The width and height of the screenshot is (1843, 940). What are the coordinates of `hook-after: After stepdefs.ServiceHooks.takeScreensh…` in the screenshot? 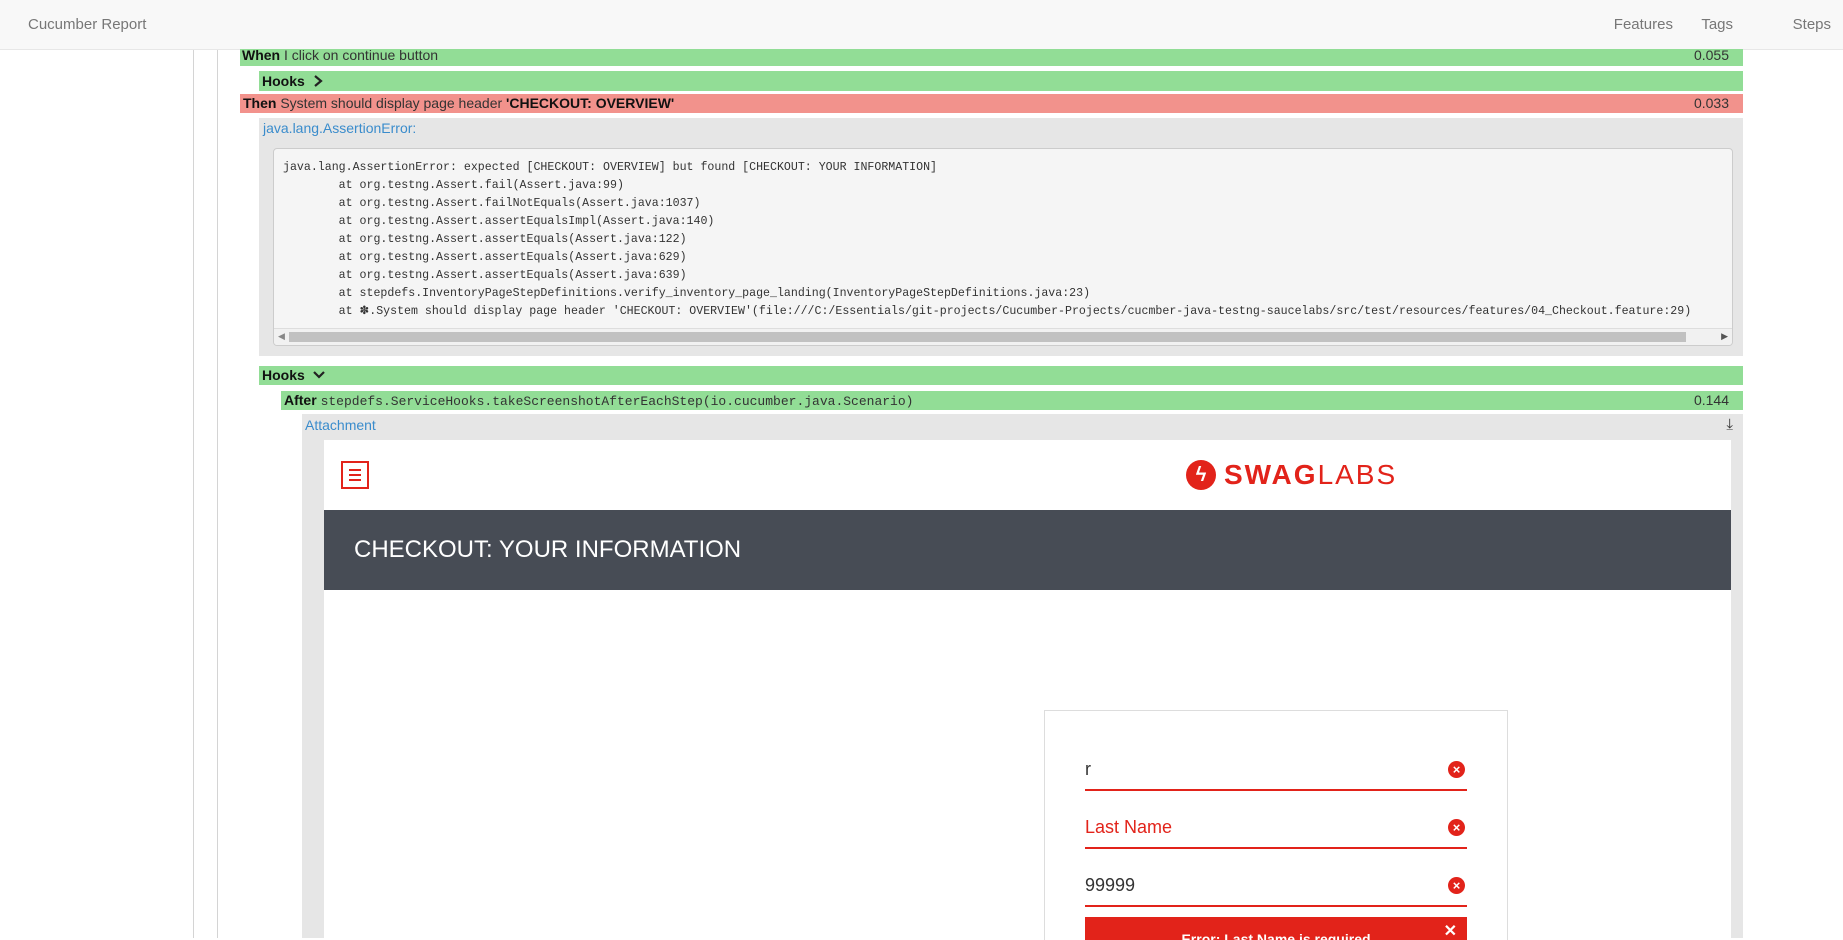 It's located at (1012, 400).